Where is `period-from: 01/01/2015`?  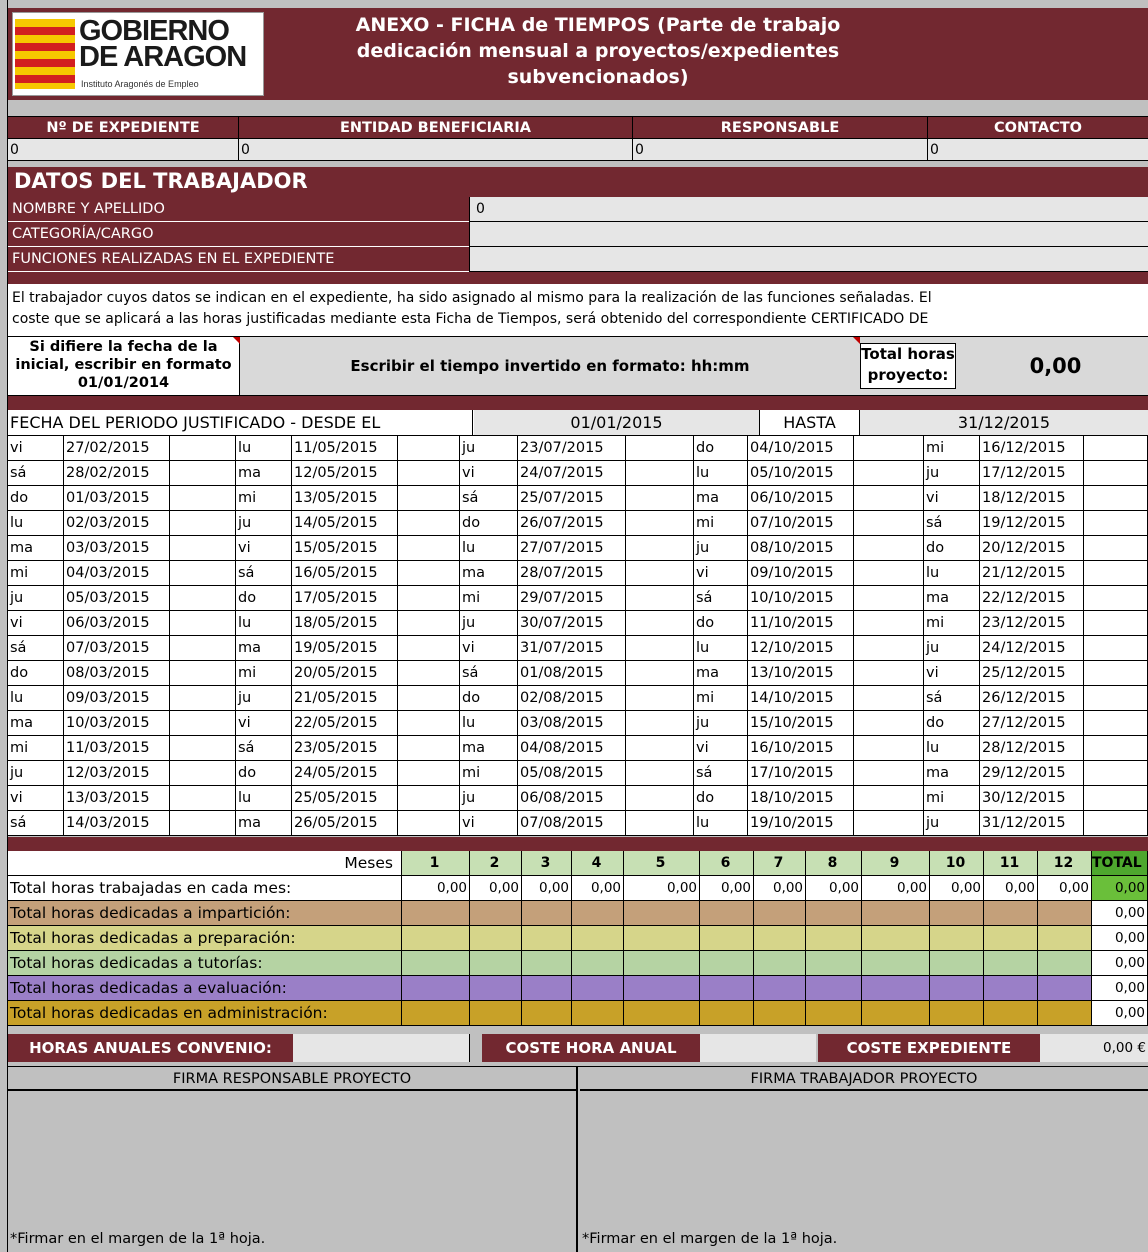 period-from: 01/01/2015 is located at coordinates (617, 422).